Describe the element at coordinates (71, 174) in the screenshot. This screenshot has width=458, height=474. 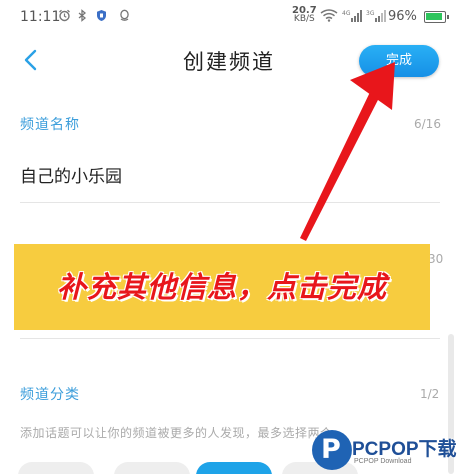
I see `channel-name-input: 自己的小乐园` at that location.